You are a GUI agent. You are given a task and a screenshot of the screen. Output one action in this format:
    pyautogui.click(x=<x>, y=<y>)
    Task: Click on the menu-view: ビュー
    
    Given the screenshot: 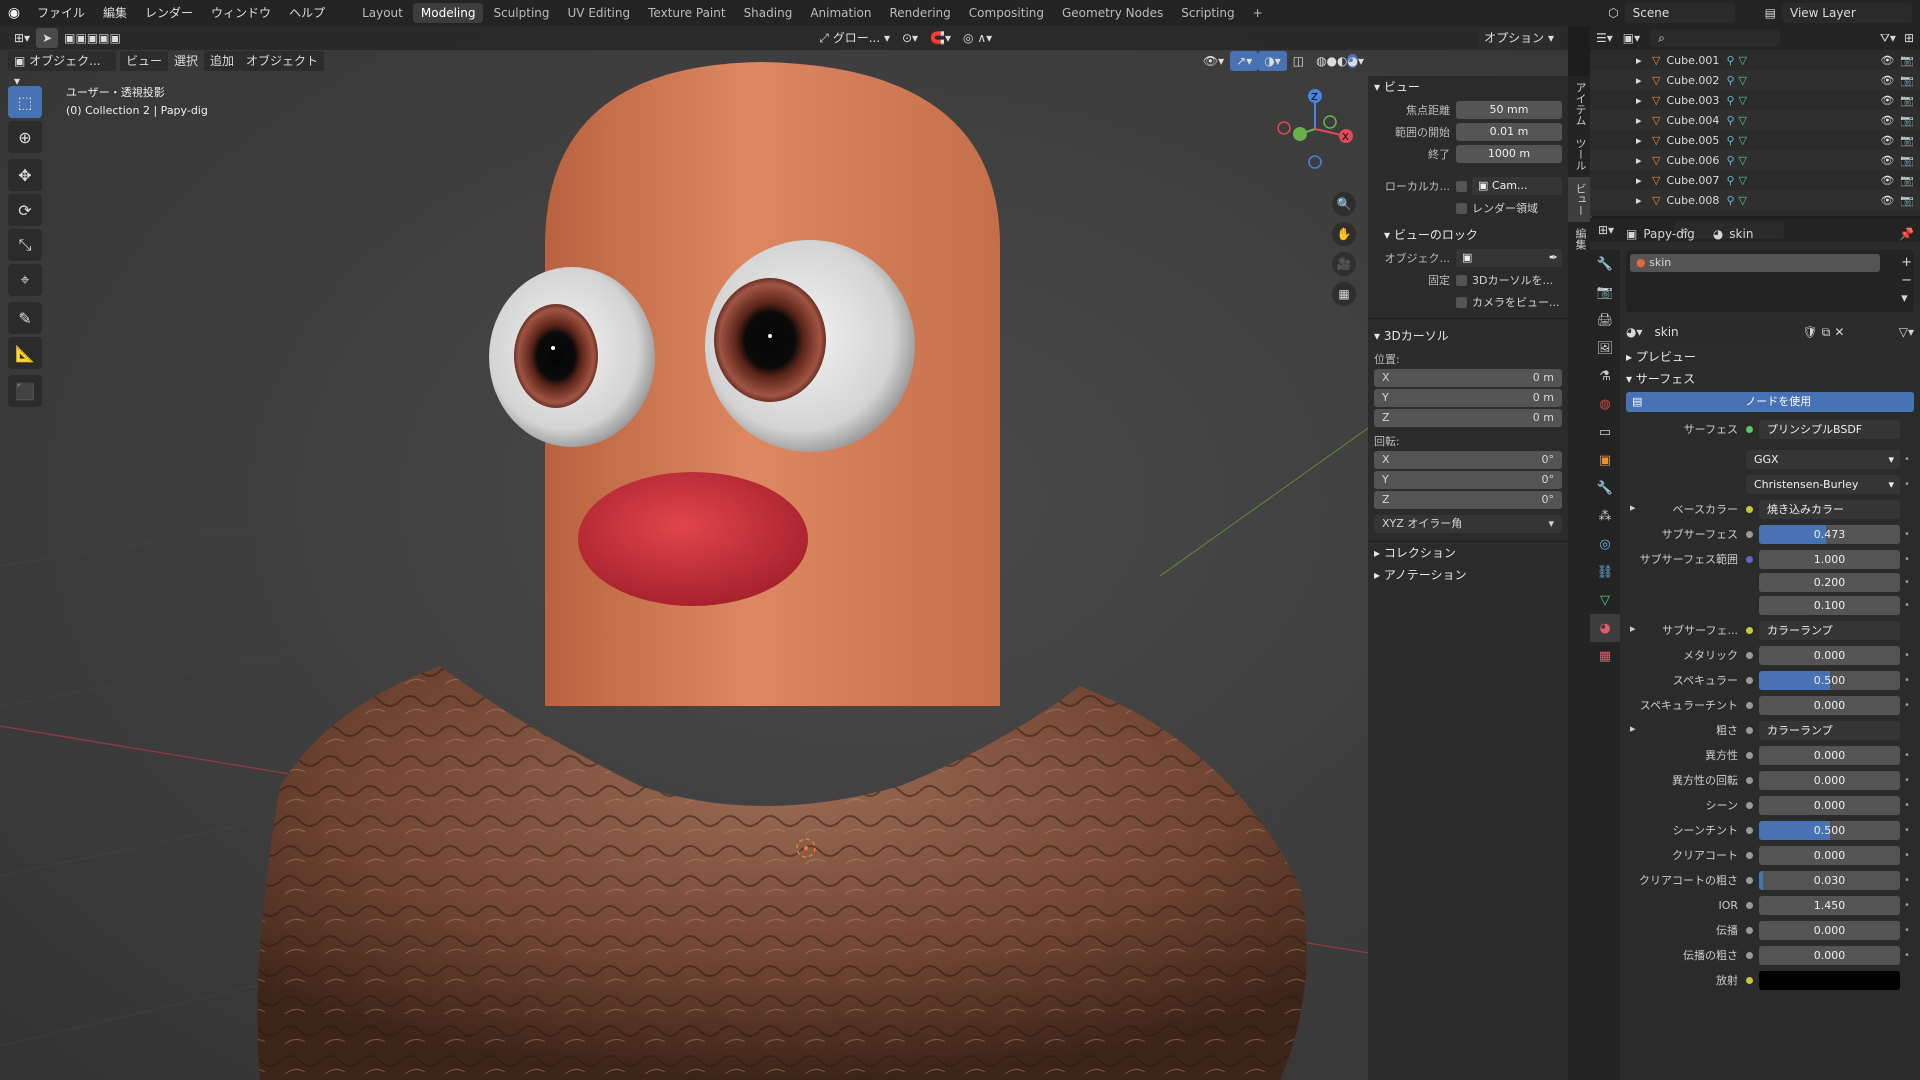 What is the action you would take?
    pyautogui.click(x=144, y=61)
    